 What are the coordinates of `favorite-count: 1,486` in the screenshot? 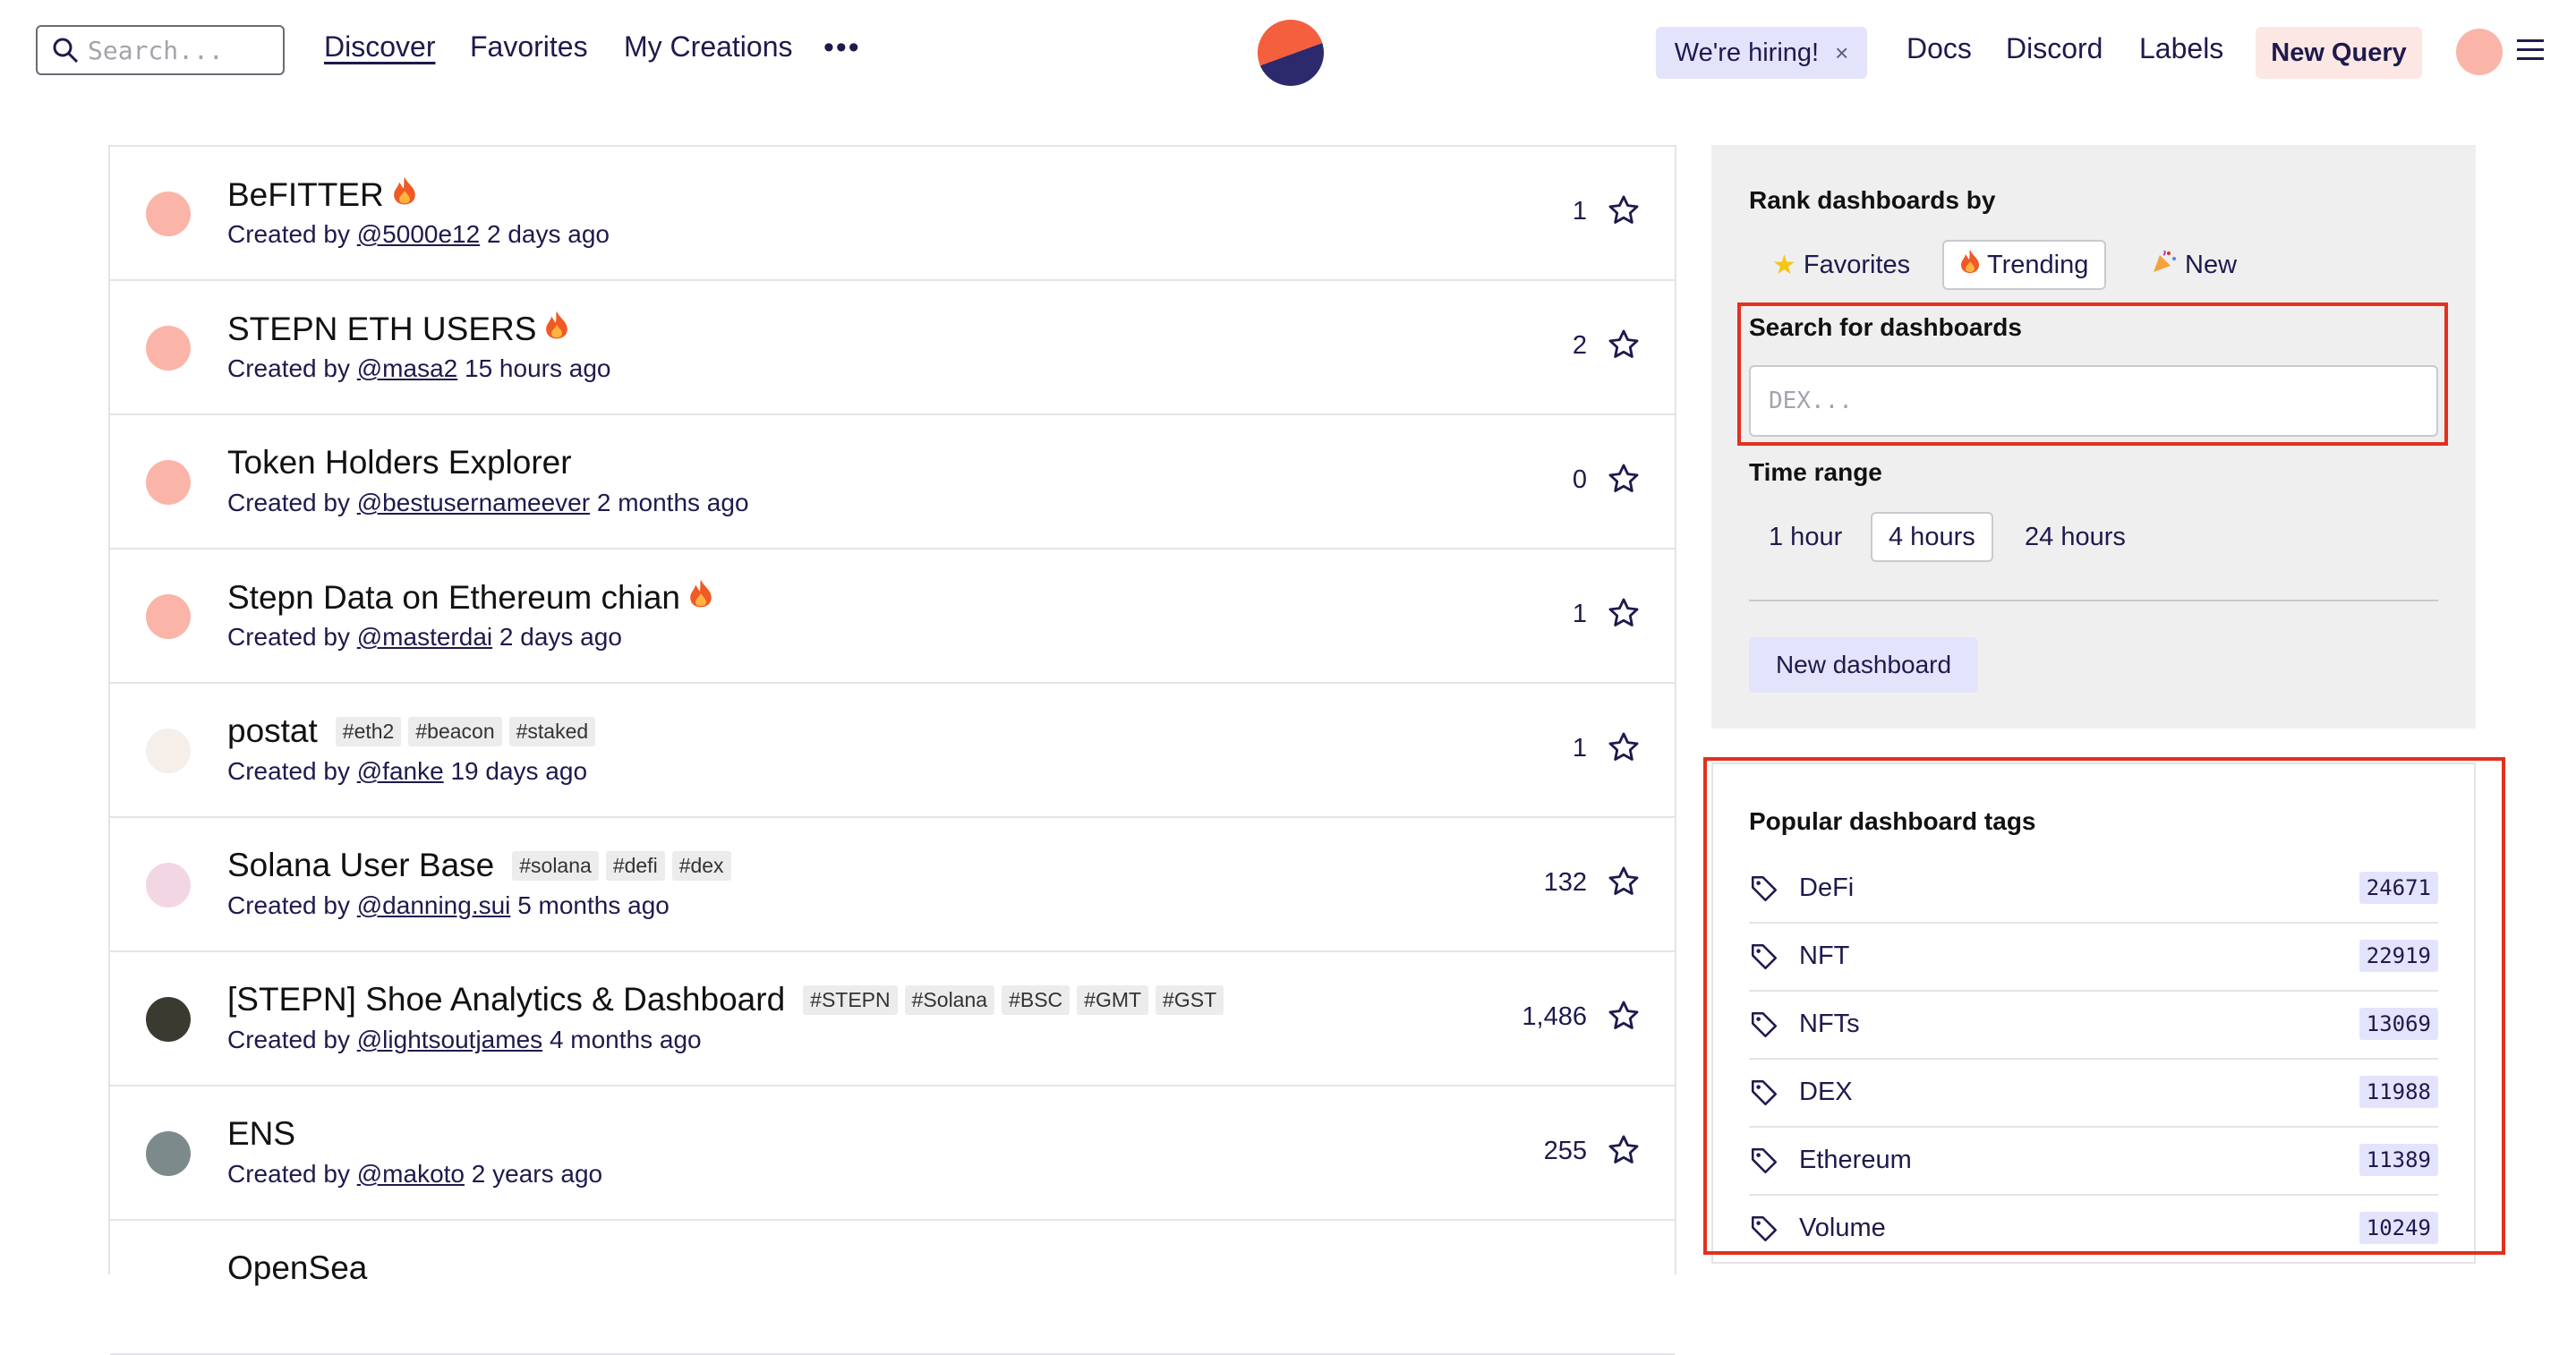 It's located at (1554, 1016).